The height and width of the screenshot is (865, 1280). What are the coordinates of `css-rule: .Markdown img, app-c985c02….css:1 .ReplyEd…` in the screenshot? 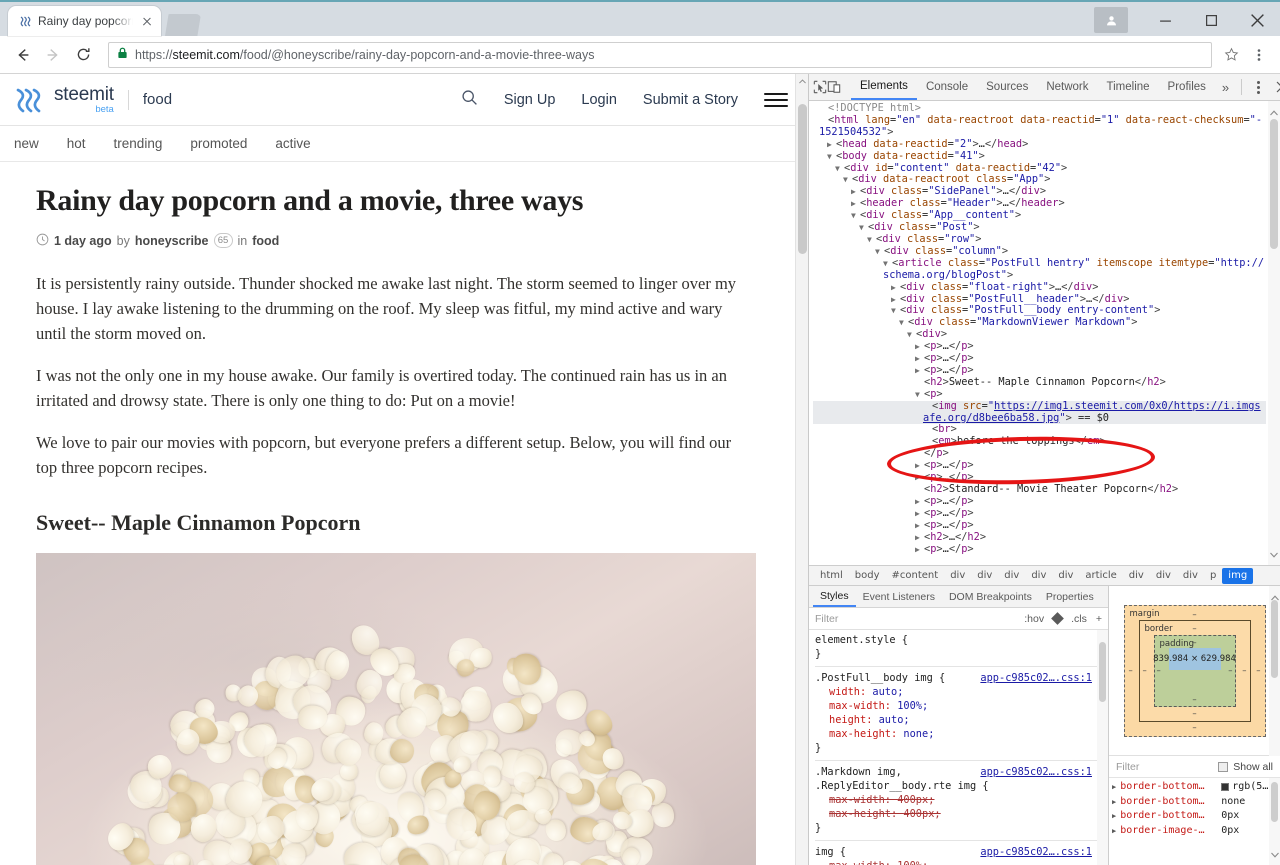 It's located at (961, 798).